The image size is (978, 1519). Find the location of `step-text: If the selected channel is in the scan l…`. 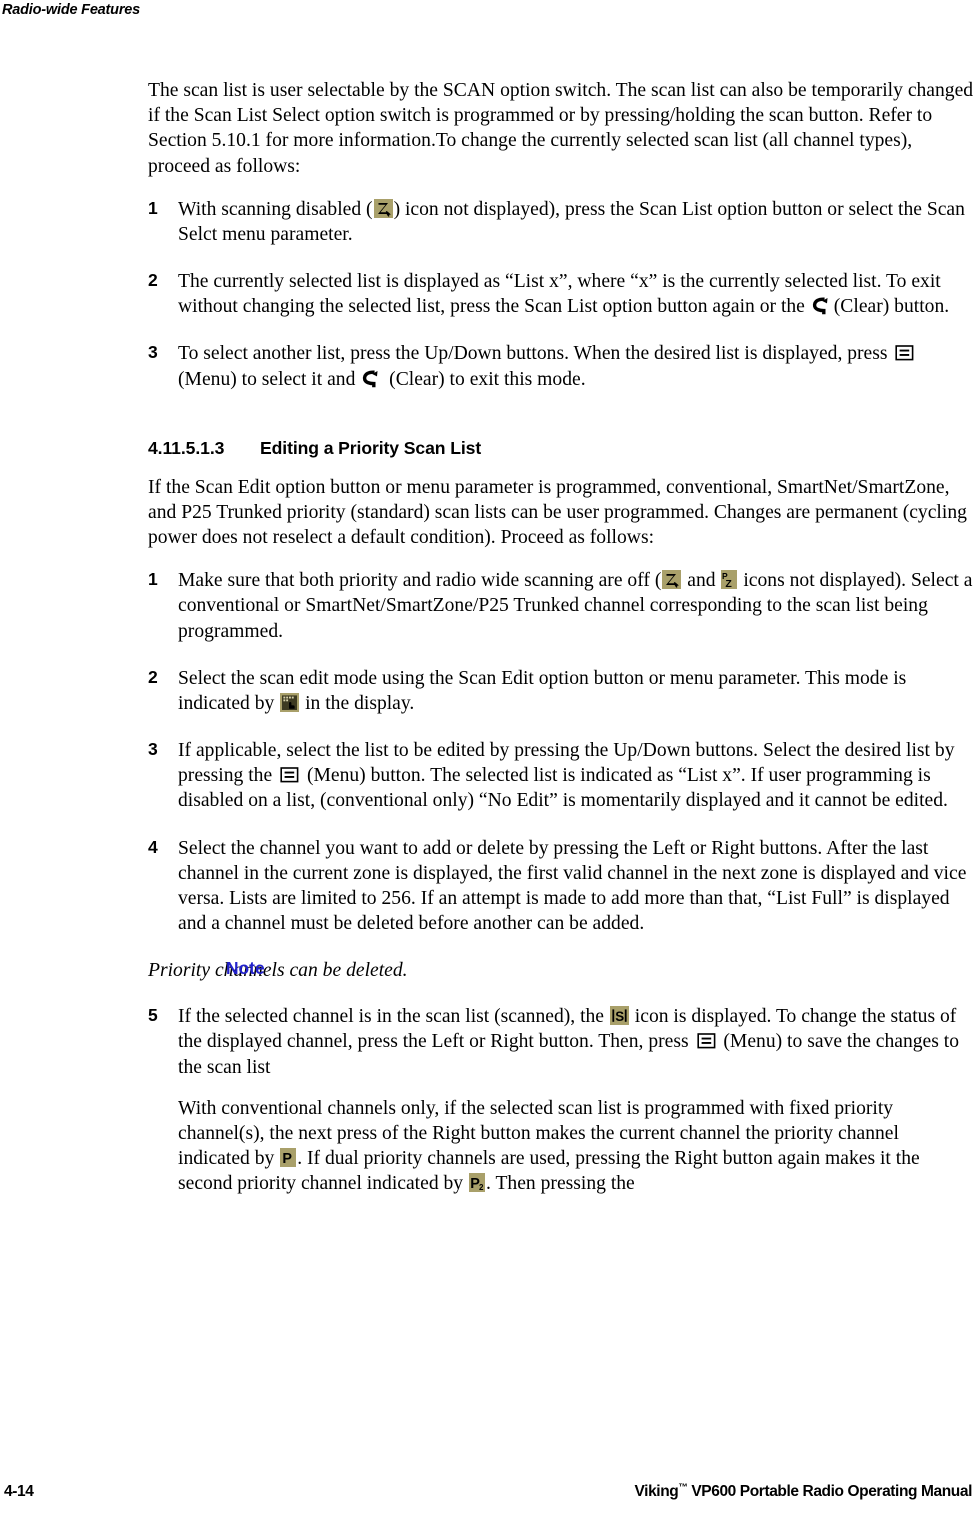

step-text: If the selected channel is in the scan l… is located at coordinates (393, 1017).